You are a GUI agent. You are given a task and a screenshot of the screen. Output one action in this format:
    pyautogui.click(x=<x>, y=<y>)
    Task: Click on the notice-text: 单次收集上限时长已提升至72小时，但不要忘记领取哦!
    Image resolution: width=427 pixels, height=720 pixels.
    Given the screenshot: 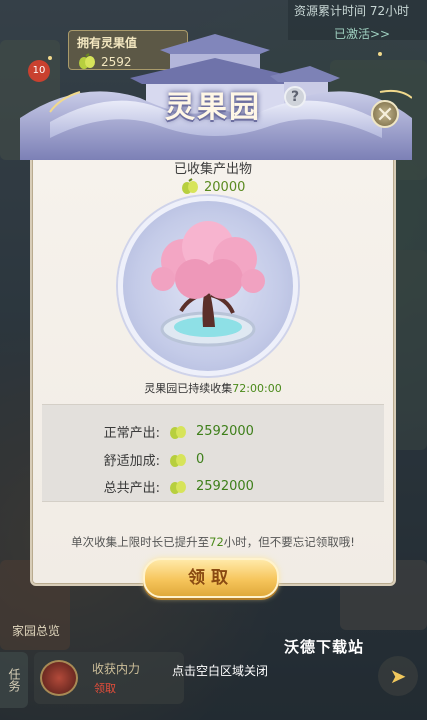 What is the action you would take?
    pyautogui.click(x=213, y=542)
    